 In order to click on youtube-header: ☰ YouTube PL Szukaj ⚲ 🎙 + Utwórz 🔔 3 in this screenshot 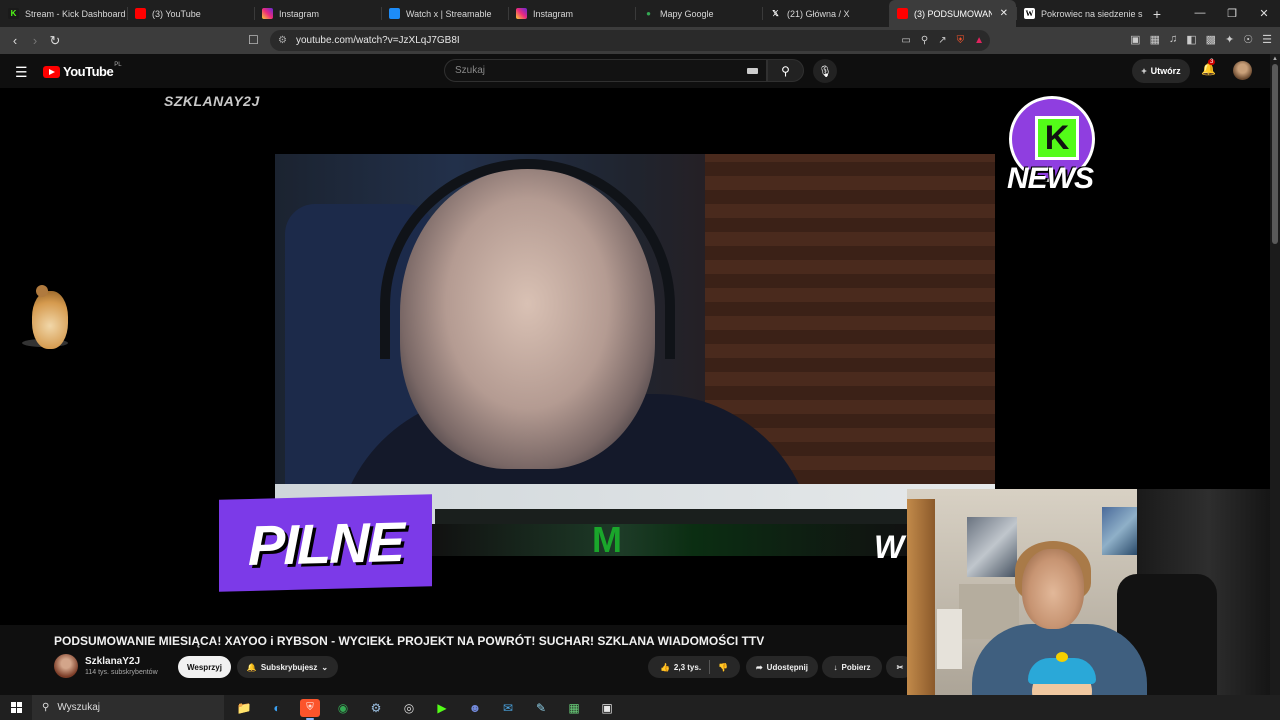, I will do `click(635, 71)`.